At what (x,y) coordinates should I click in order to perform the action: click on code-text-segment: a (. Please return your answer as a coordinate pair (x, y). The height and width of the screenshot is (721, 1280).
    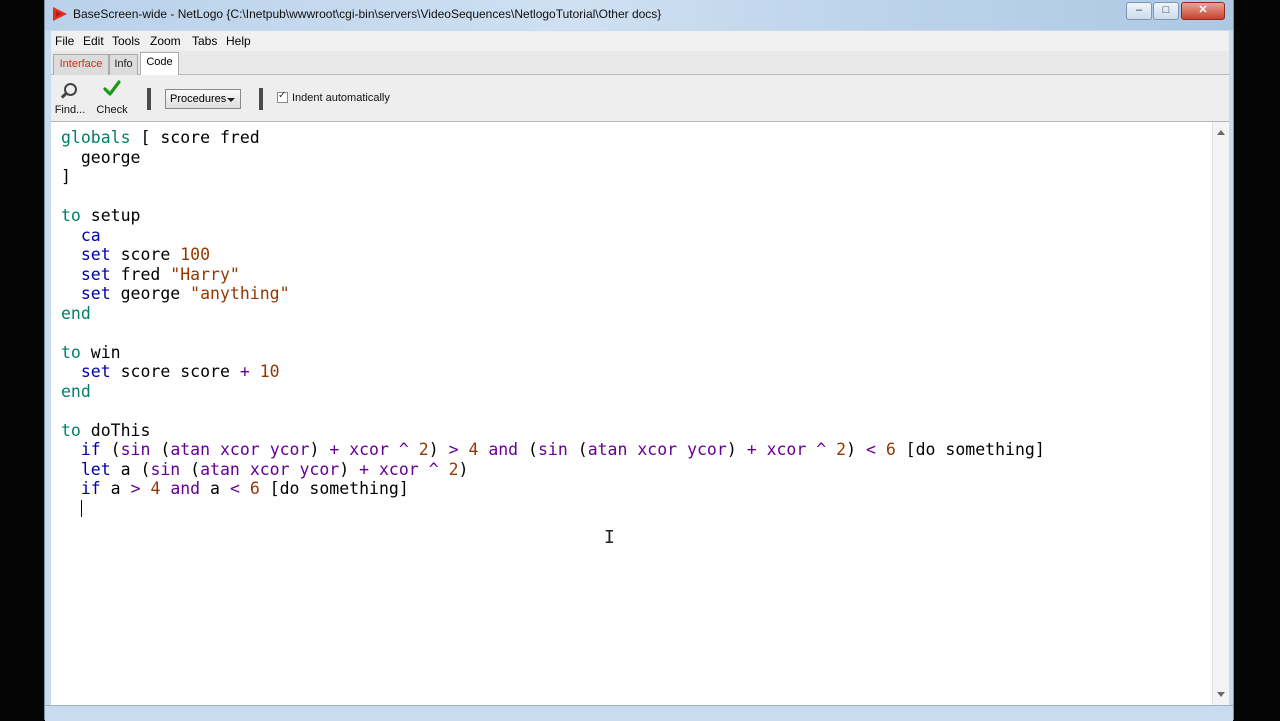
    Looking at the image, I should click on (130, 469).